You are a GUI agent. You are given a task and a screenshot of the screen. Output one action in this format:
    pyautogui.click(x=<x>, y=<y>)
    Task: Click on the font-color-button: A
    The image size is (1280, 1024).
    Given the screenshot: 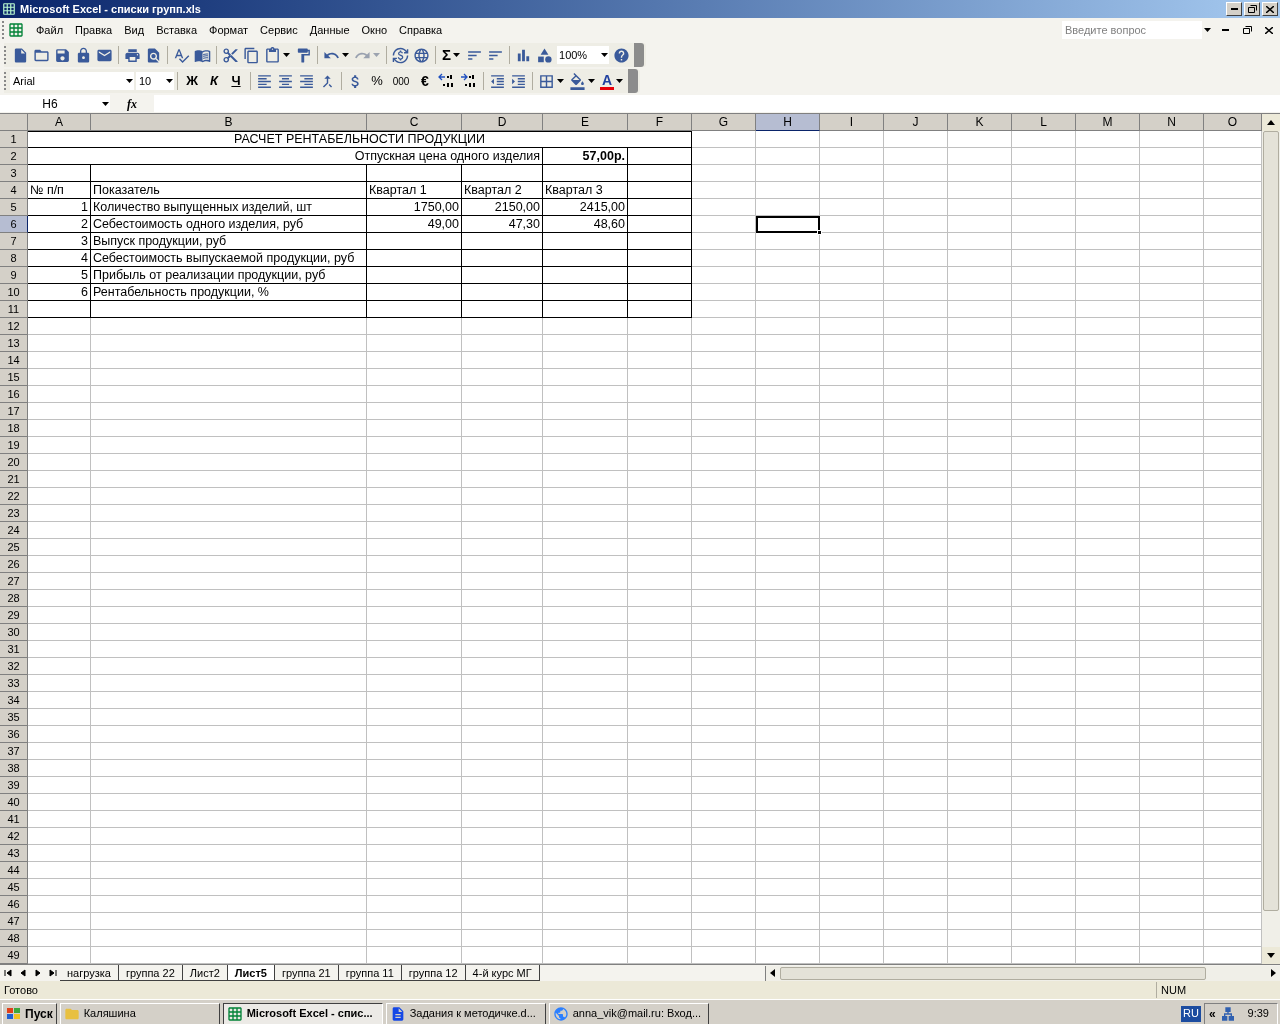 What is the action you would take?
    pyautogui.click(x=612, y=81)
    